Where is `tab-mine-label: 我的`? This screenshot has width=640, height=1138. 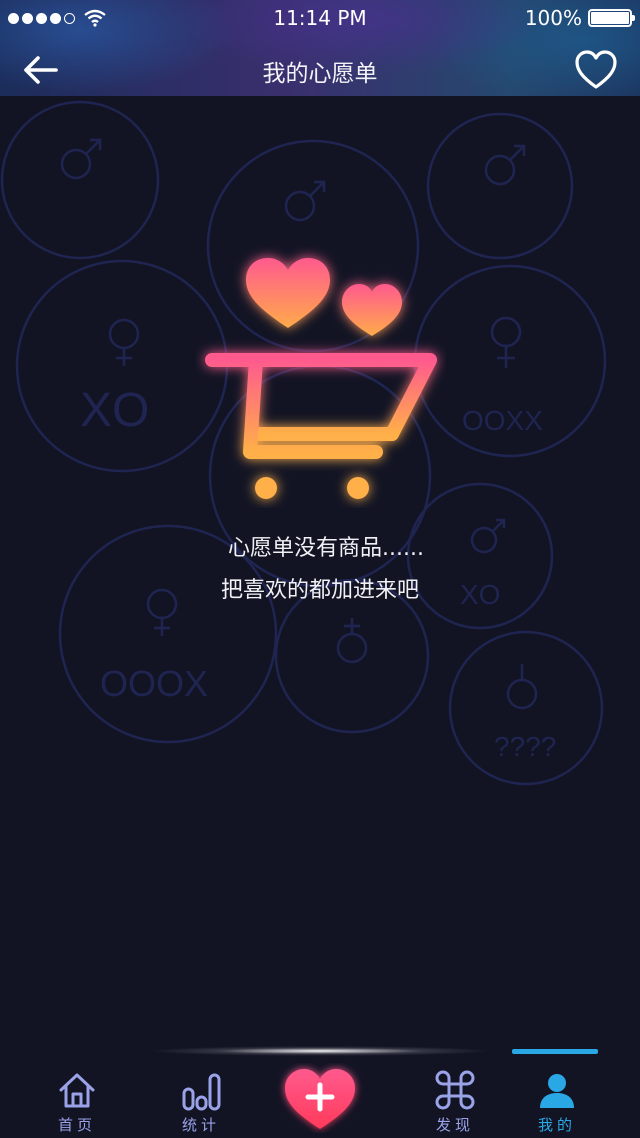 tab-mine-label: 我的 is located at coordinates (556, 1125).